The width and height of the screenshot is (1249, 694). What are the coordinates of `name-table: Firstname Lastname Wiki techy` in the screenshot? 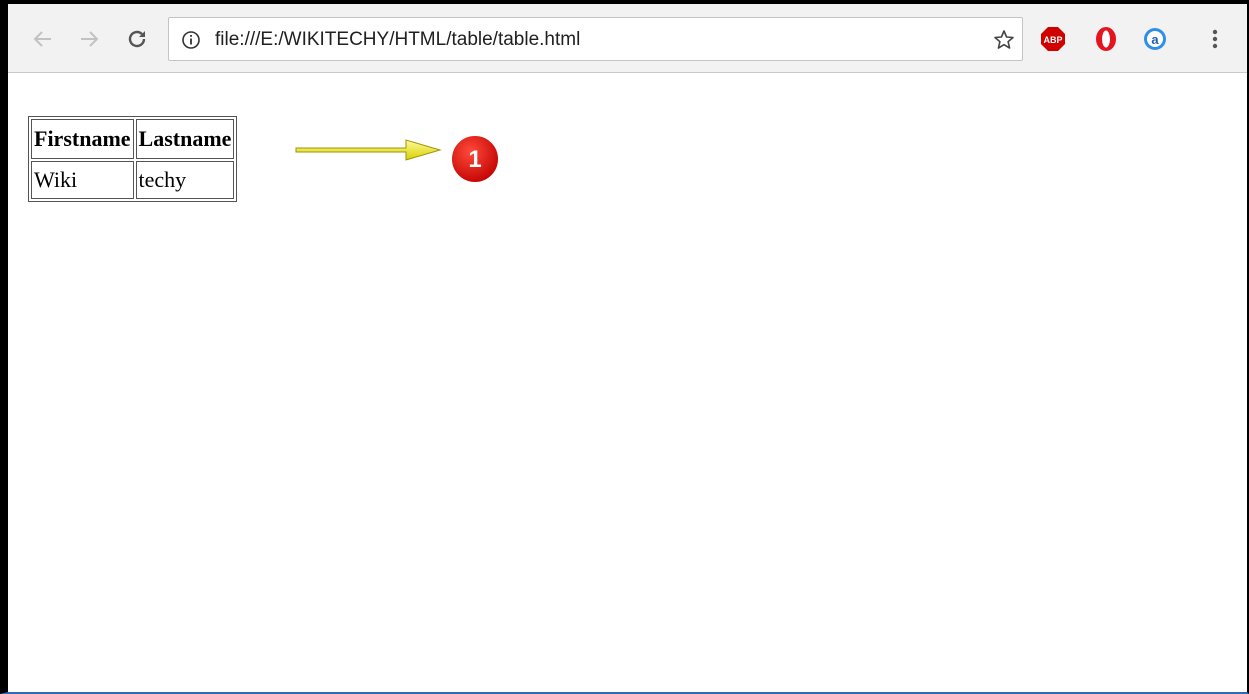 It's located at (133, 159).